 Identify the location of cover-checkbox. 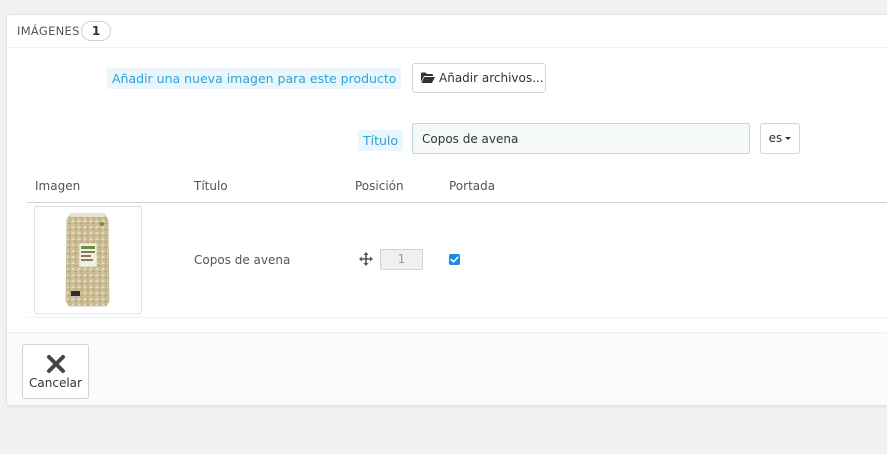
(454, 259).